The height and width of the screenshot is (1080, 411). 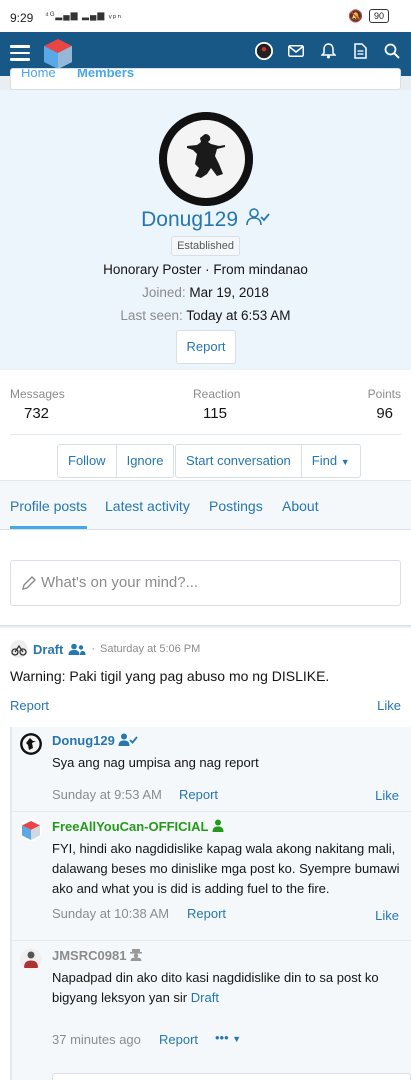 What do you see at coordinates (105, 74) in the screenshot?
I see `breadcrumb-members: Members` at bounding box center [105, 74].